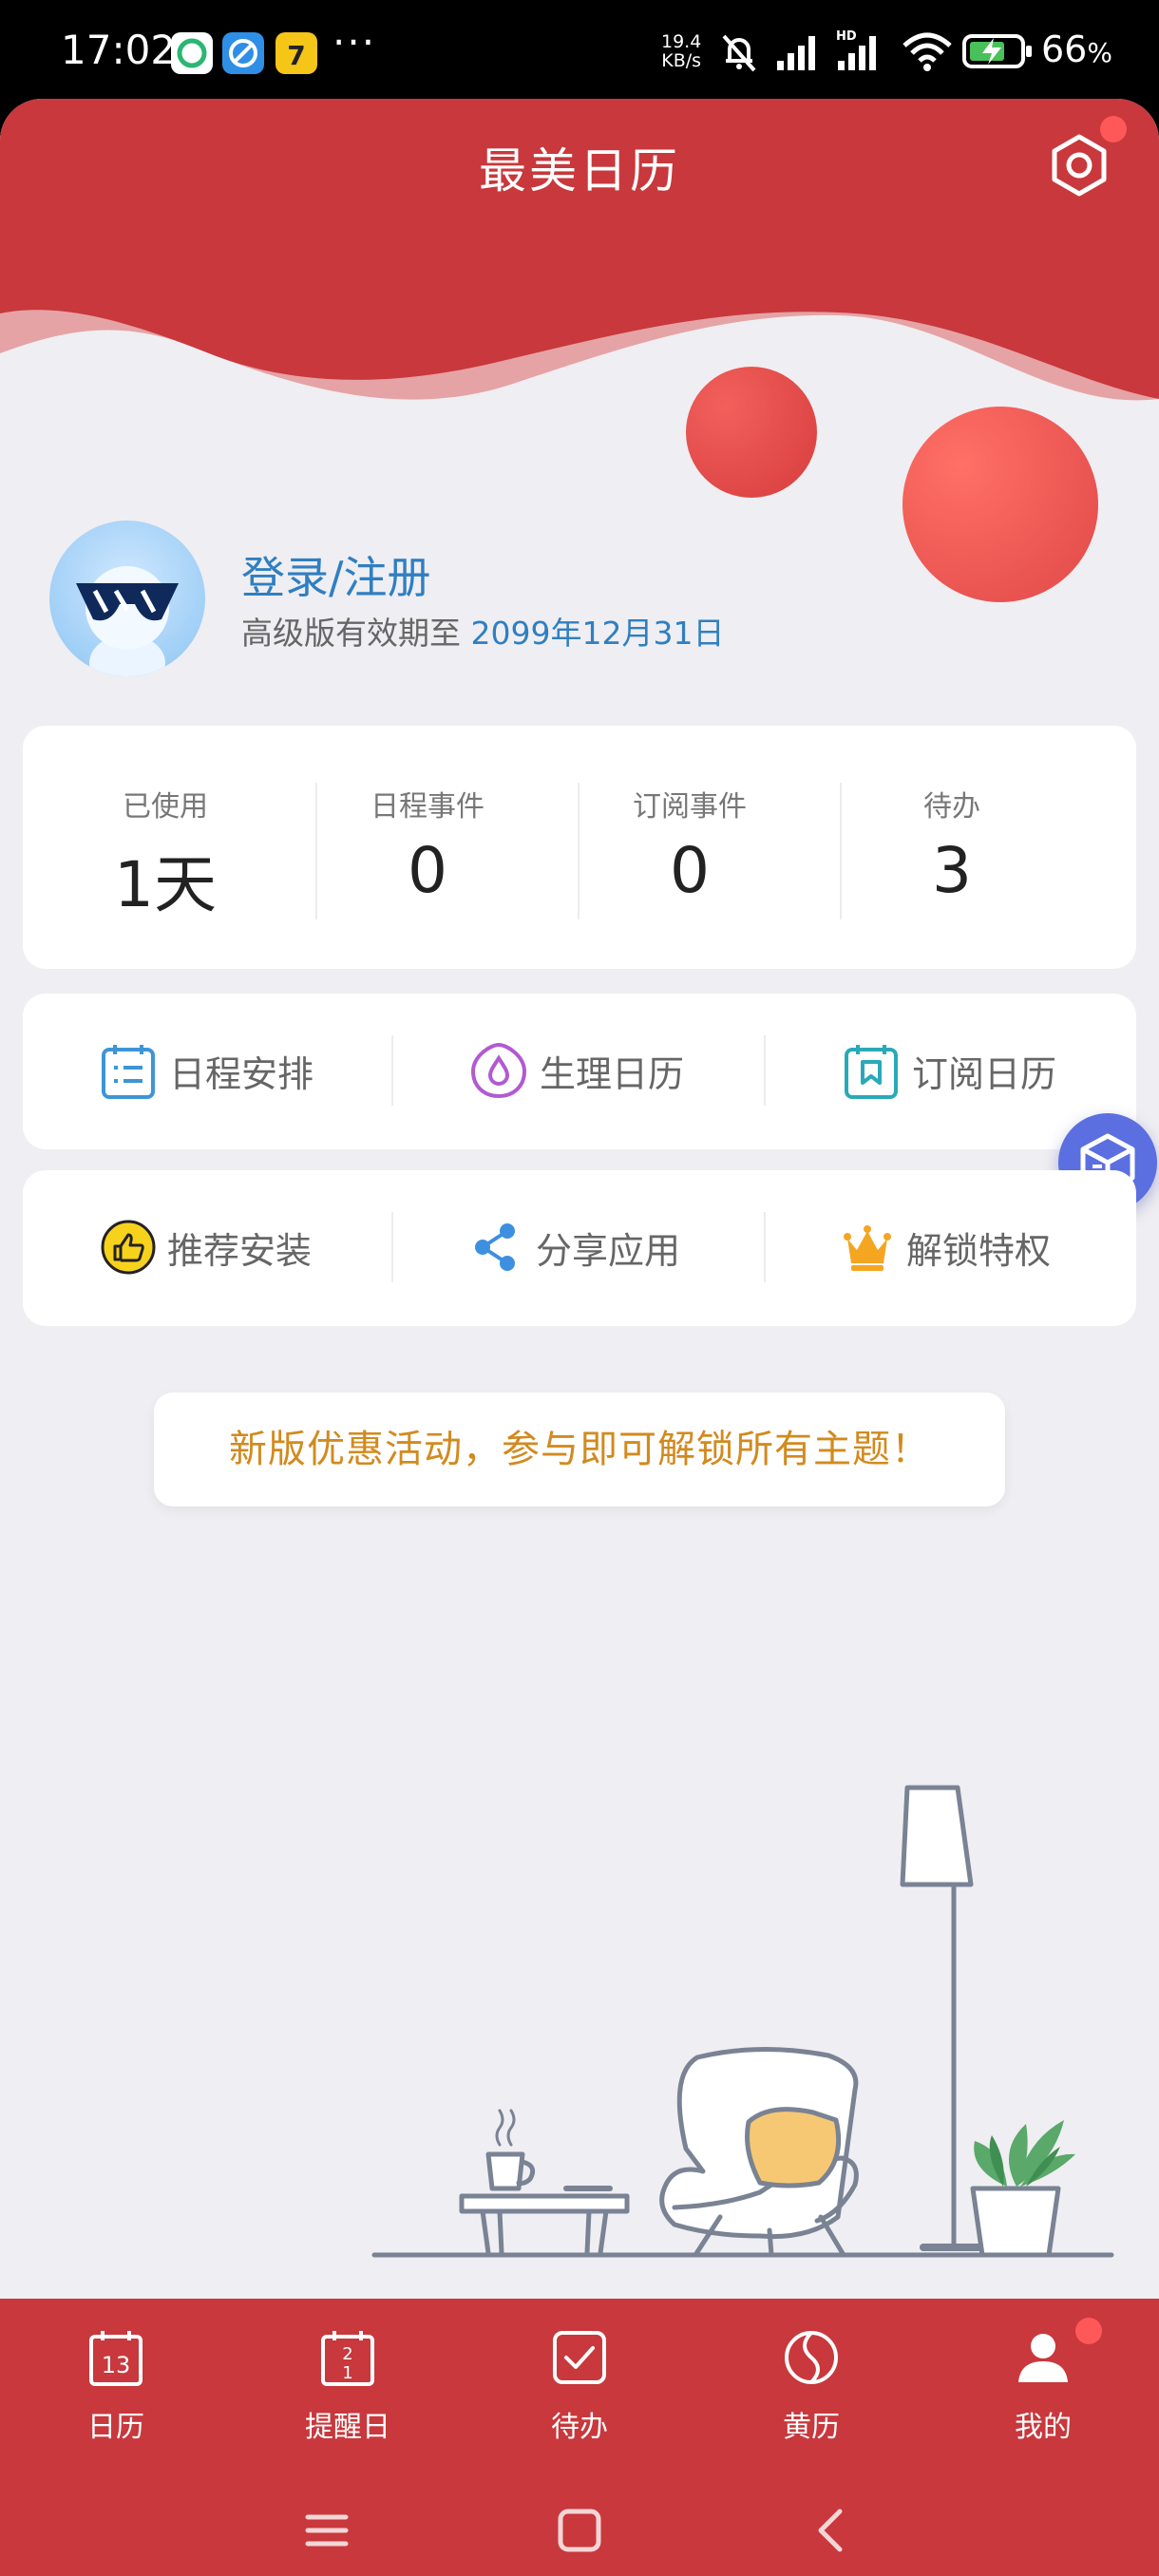 This screenshot has height=2576, width=1159. What do you see at coordinates (832, 2530) in the screenshot?
I see `back-icon` at bounding box center [832, 2530].